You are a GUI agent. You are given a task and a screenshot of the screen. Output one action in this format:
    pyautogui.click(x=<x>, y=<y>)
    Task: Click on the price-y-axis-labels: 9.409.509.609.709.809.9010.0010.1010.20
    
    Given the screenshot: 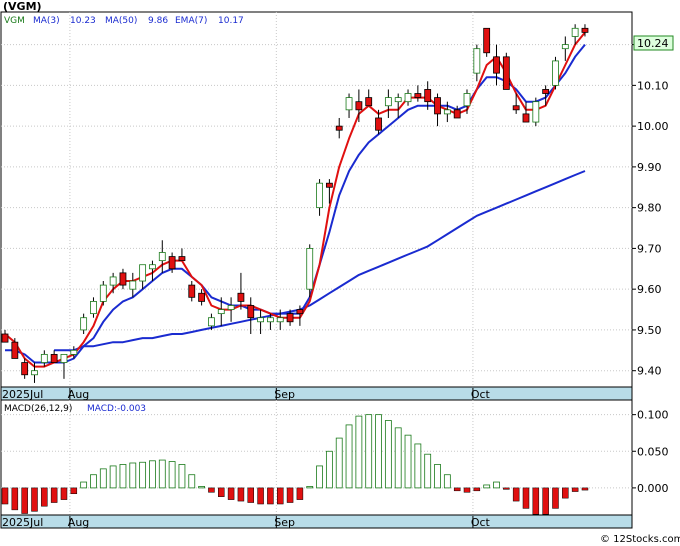 What is the action you would take?
    pyautogui.click(x=653, y=208)
    